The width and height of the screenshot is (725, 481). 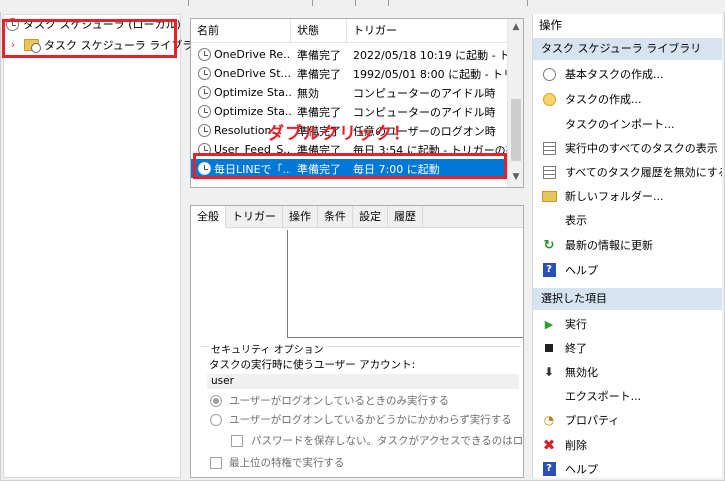 I want to click on action-label: 無効化, so click(x=581, y=372).